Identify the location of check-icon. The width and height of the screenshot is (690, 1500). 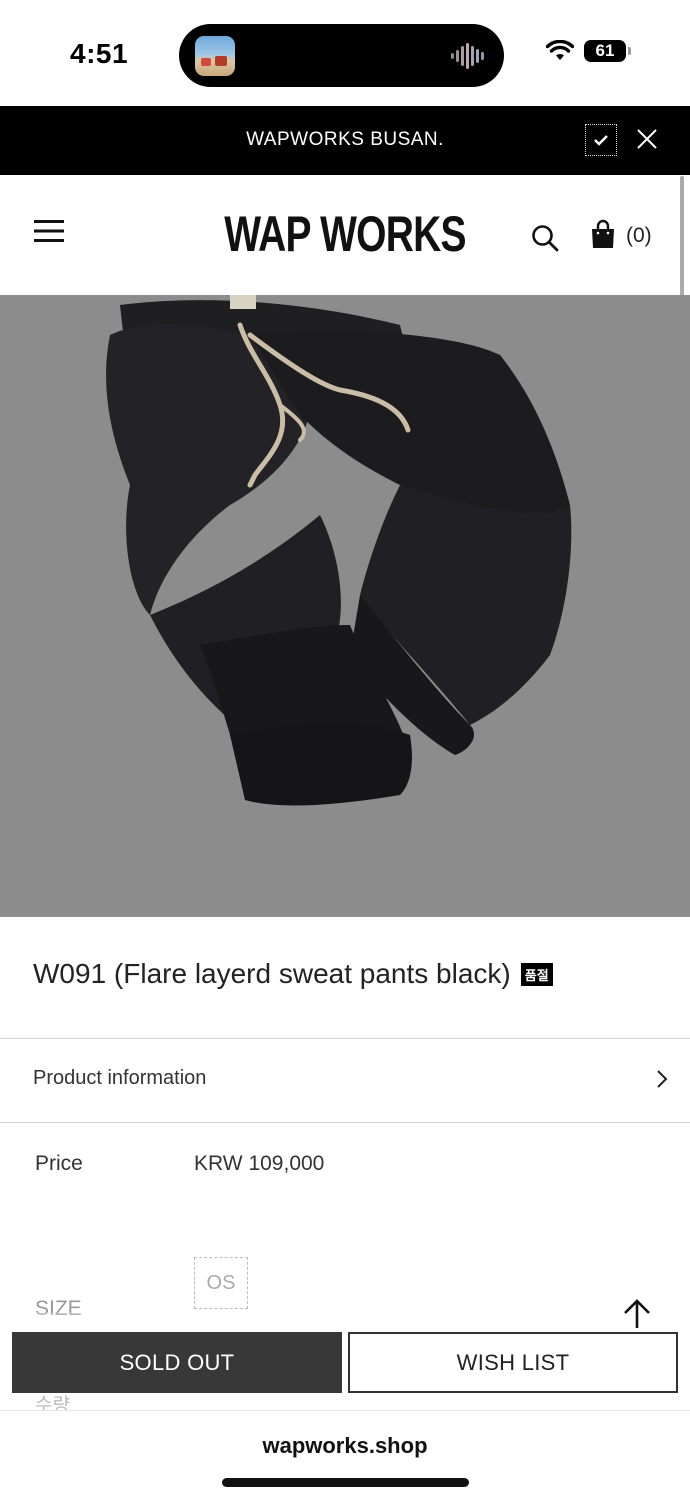
(601, 140).